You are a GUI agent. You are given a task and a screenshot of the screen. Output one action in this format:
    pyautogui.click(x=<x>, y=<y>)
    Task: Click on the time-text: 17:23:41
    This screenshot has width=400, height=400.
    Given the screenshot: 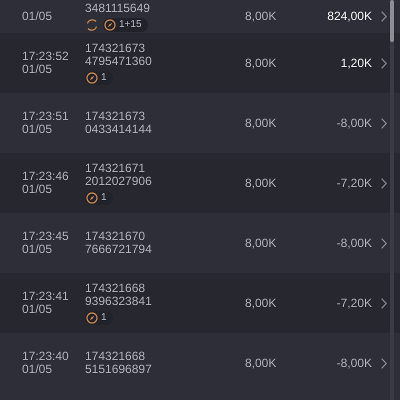 What is the action you would take?
    pyautogui.click(x=46, y=296)
    